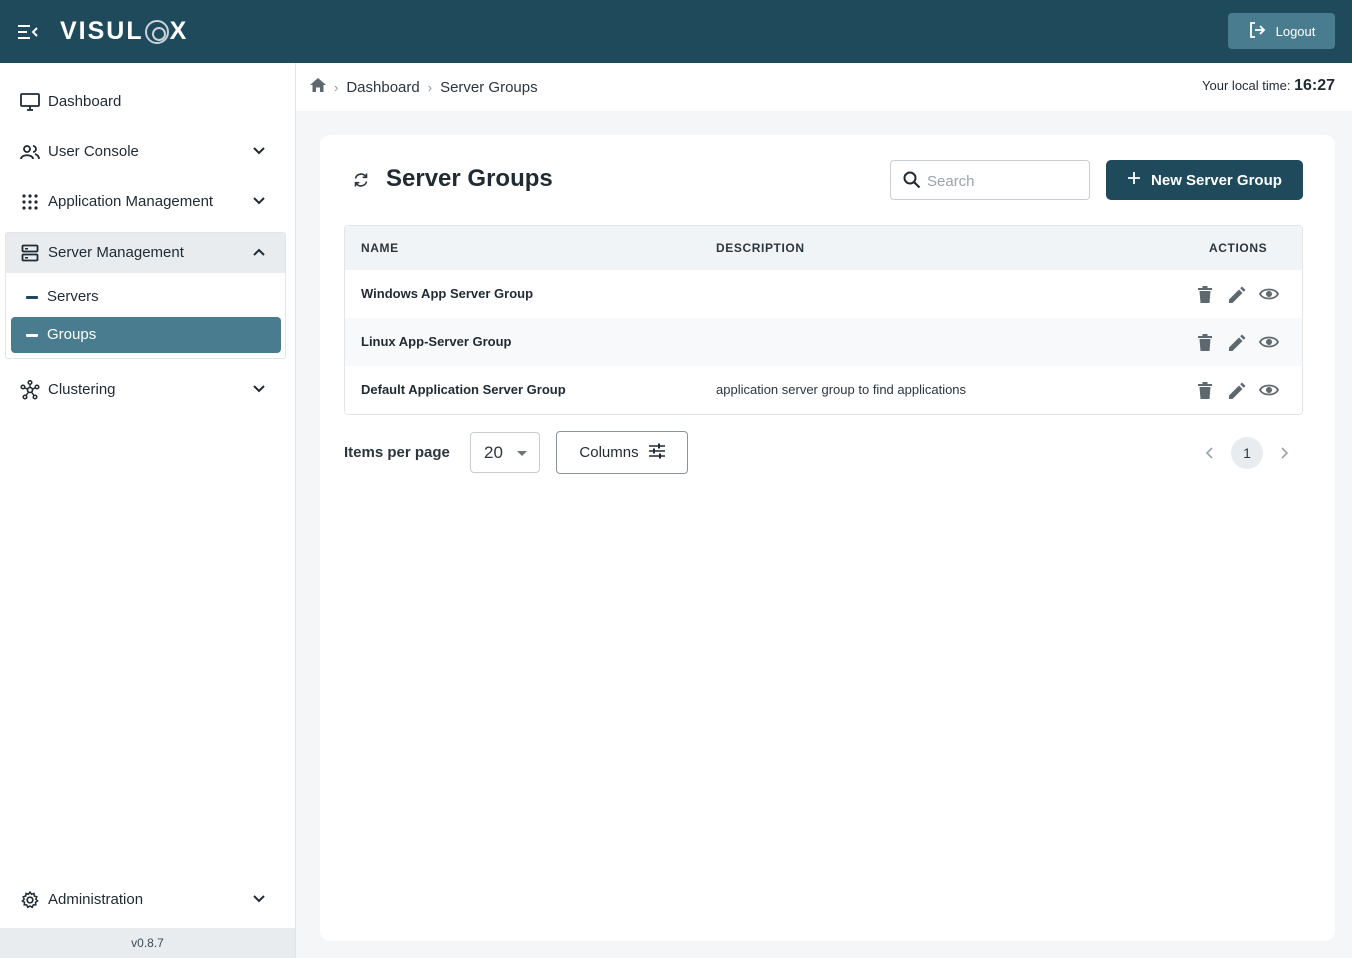 The image size is (1352, 958). Describe the element at coordinates (1238, 248) in the screenshot. I see `column-header-actions: ACTIONS` at that location.